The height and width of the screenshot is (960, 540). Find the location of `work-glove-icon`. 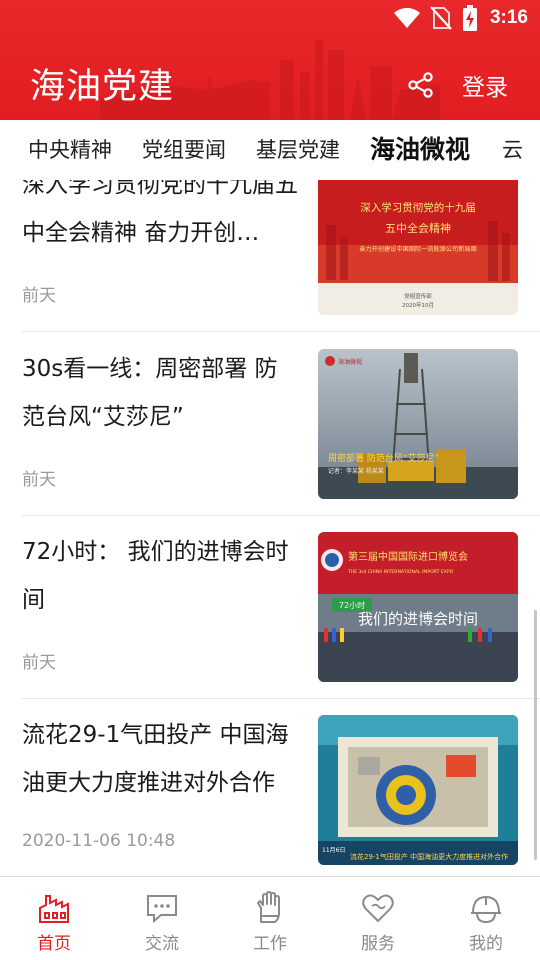

work-glove-icon is located at coordinates (268, 907).